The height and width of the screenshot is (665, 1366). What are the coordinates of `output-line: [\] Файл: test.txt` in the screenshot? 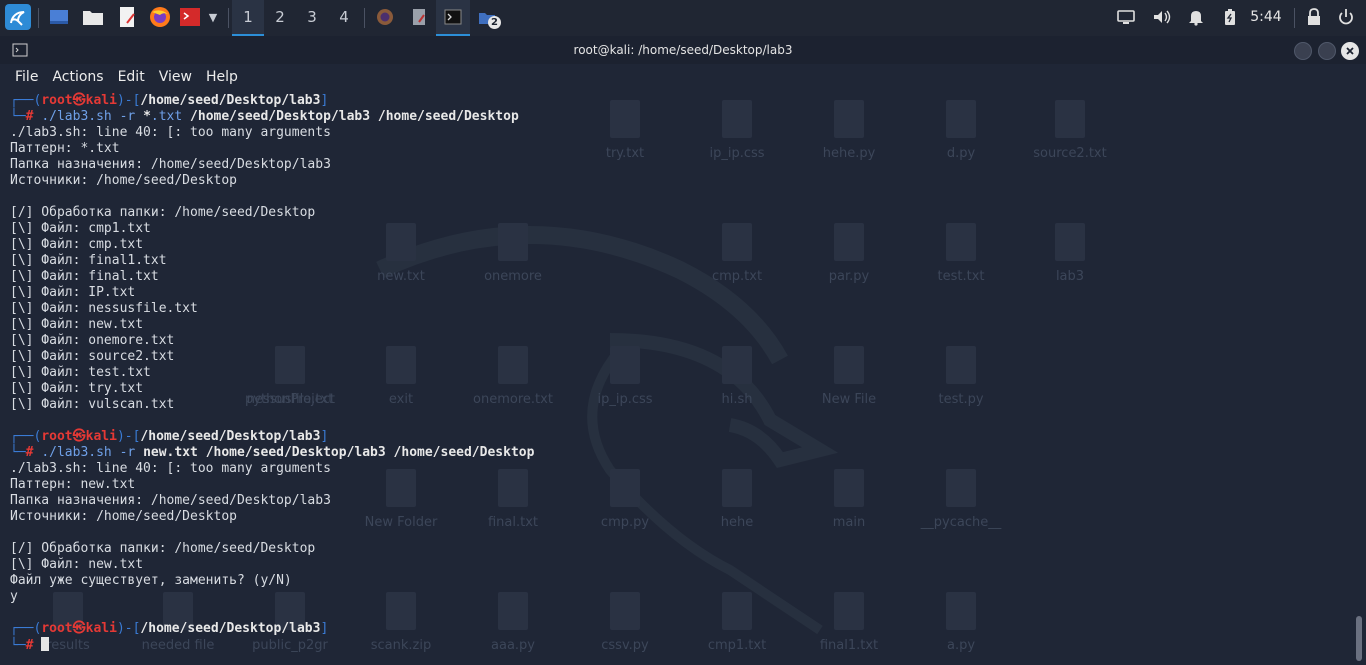 It's located at (675, 373).